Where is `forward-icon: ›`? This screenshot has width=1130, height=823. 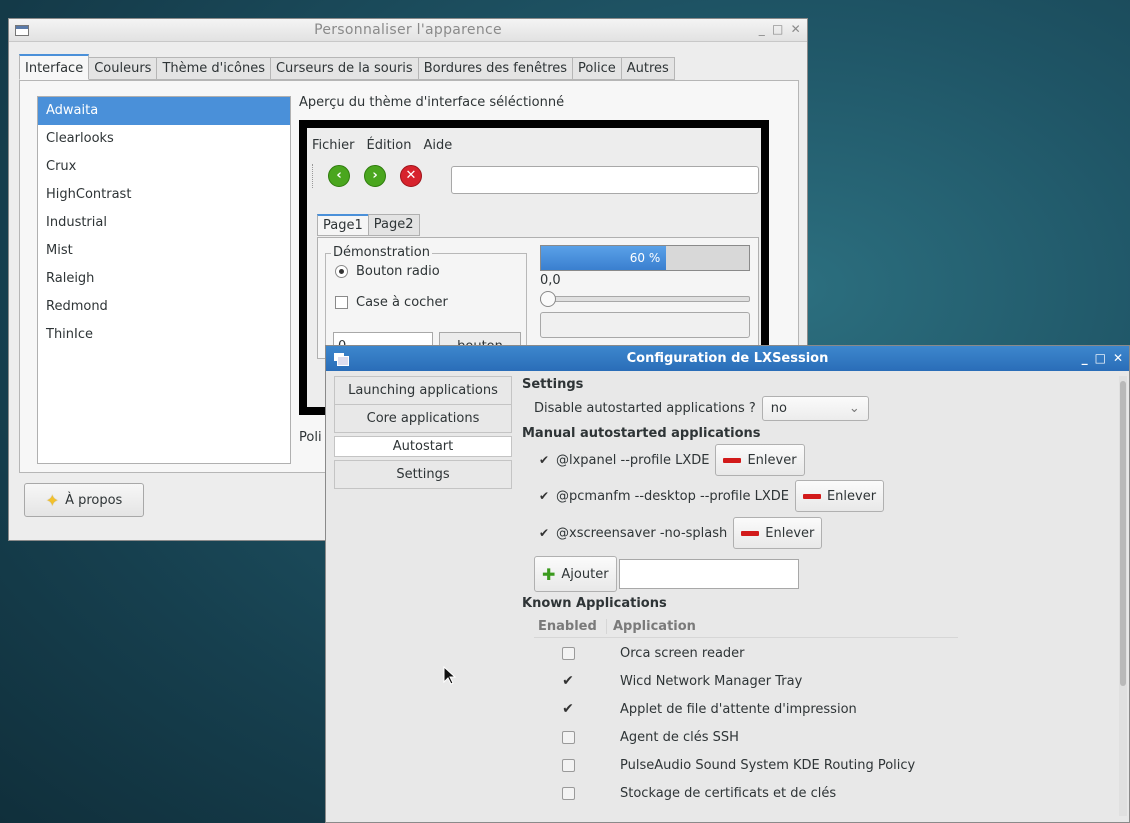 forward-icon: › is located at coordinates (375, 176).